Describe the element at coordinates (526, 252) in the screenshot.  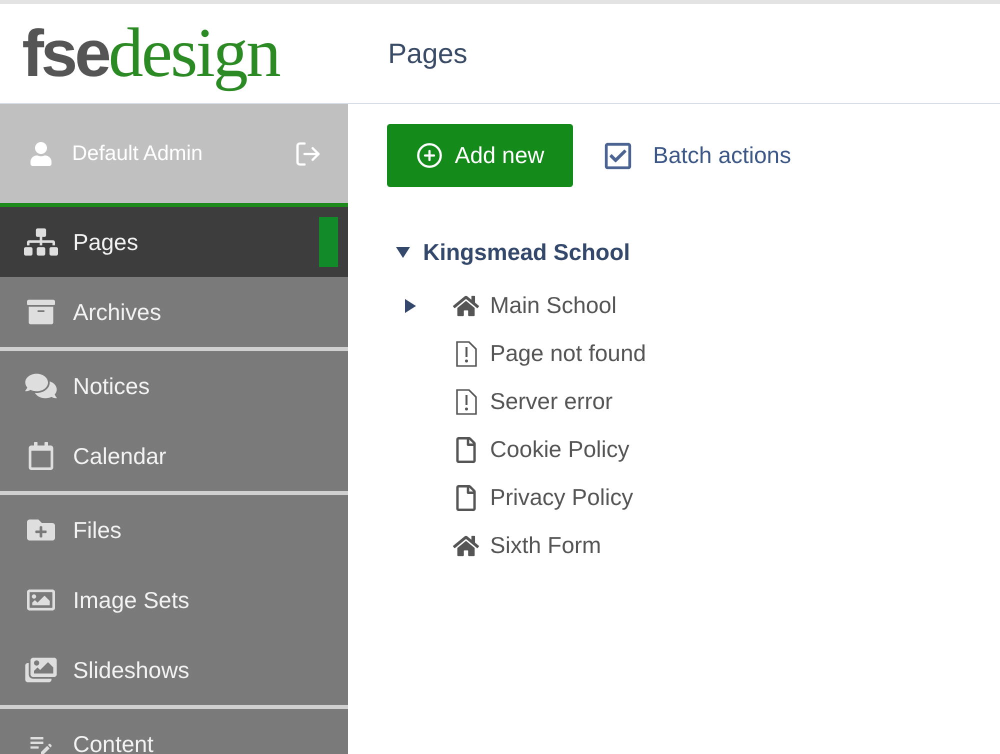
I see `tree-root-label: Kingsmead School` at that location.